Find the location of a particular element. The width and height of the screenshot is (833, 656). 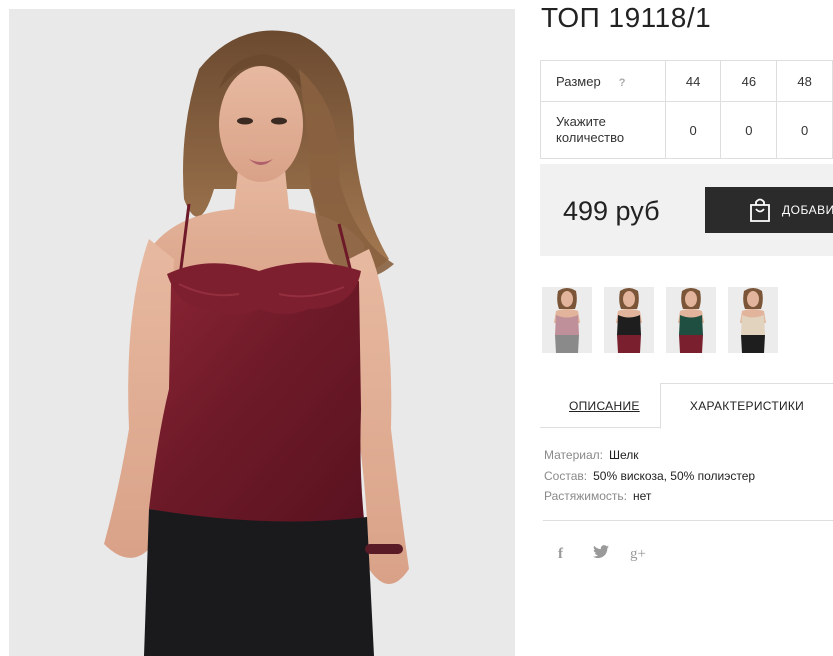

spec-row: Состав: 50% вискоза, 50% полиэстер is located at coordinates (649, 476).